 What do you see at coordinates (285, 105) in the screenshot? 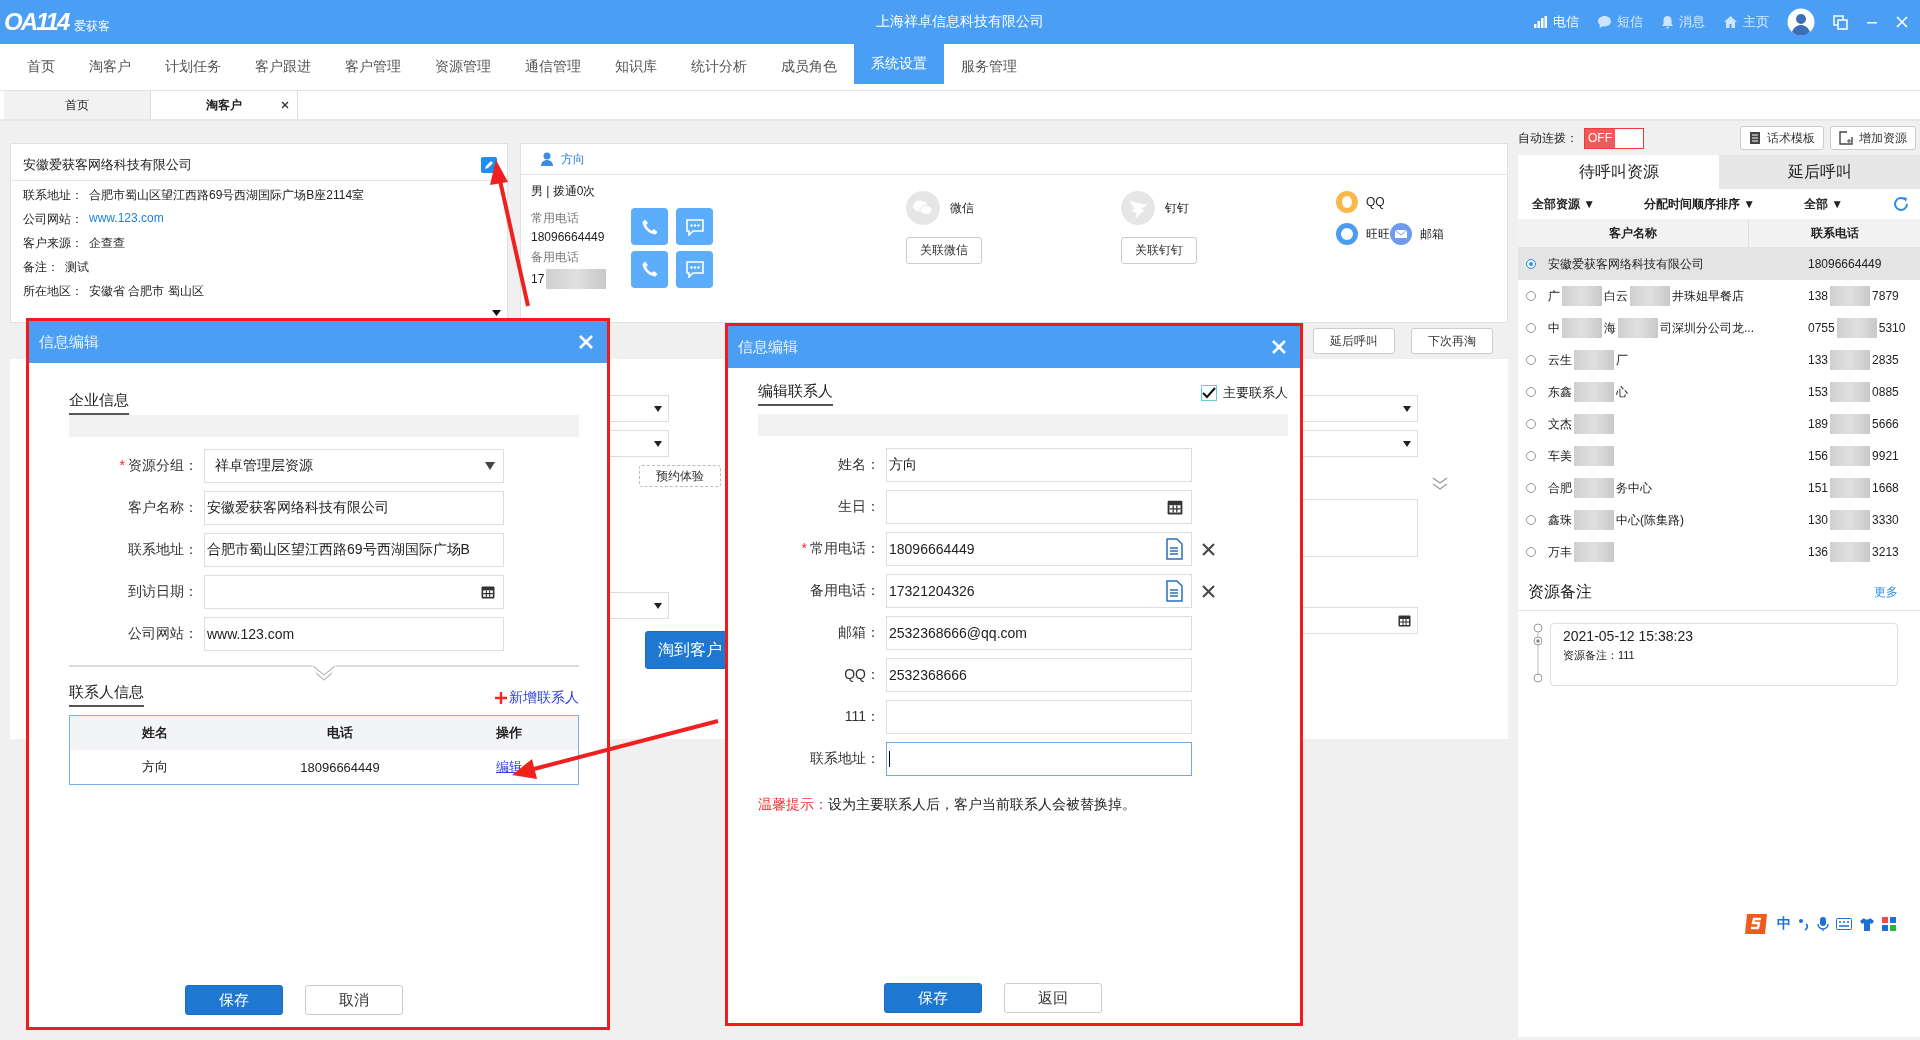
I see `close-icon` at bounding box center [285, 105].